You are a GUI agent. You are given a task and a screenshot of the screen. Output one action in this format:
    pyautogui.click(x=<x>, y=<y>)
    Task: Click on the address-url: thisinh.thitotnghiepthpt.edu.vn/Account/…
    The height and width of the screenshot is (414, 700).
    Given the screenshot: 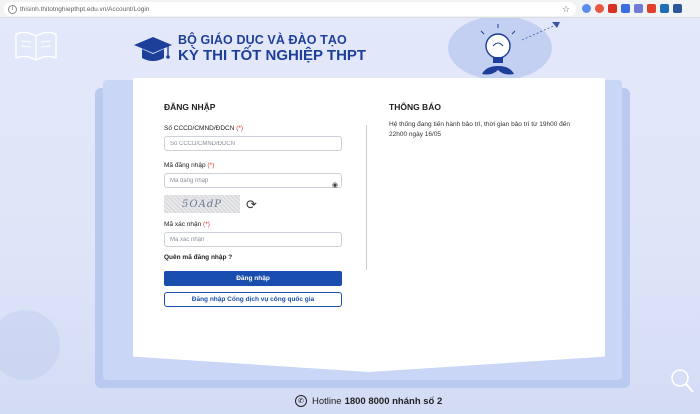 What is the action you would take?
    pyautogui.click(x=291, y=9)
    